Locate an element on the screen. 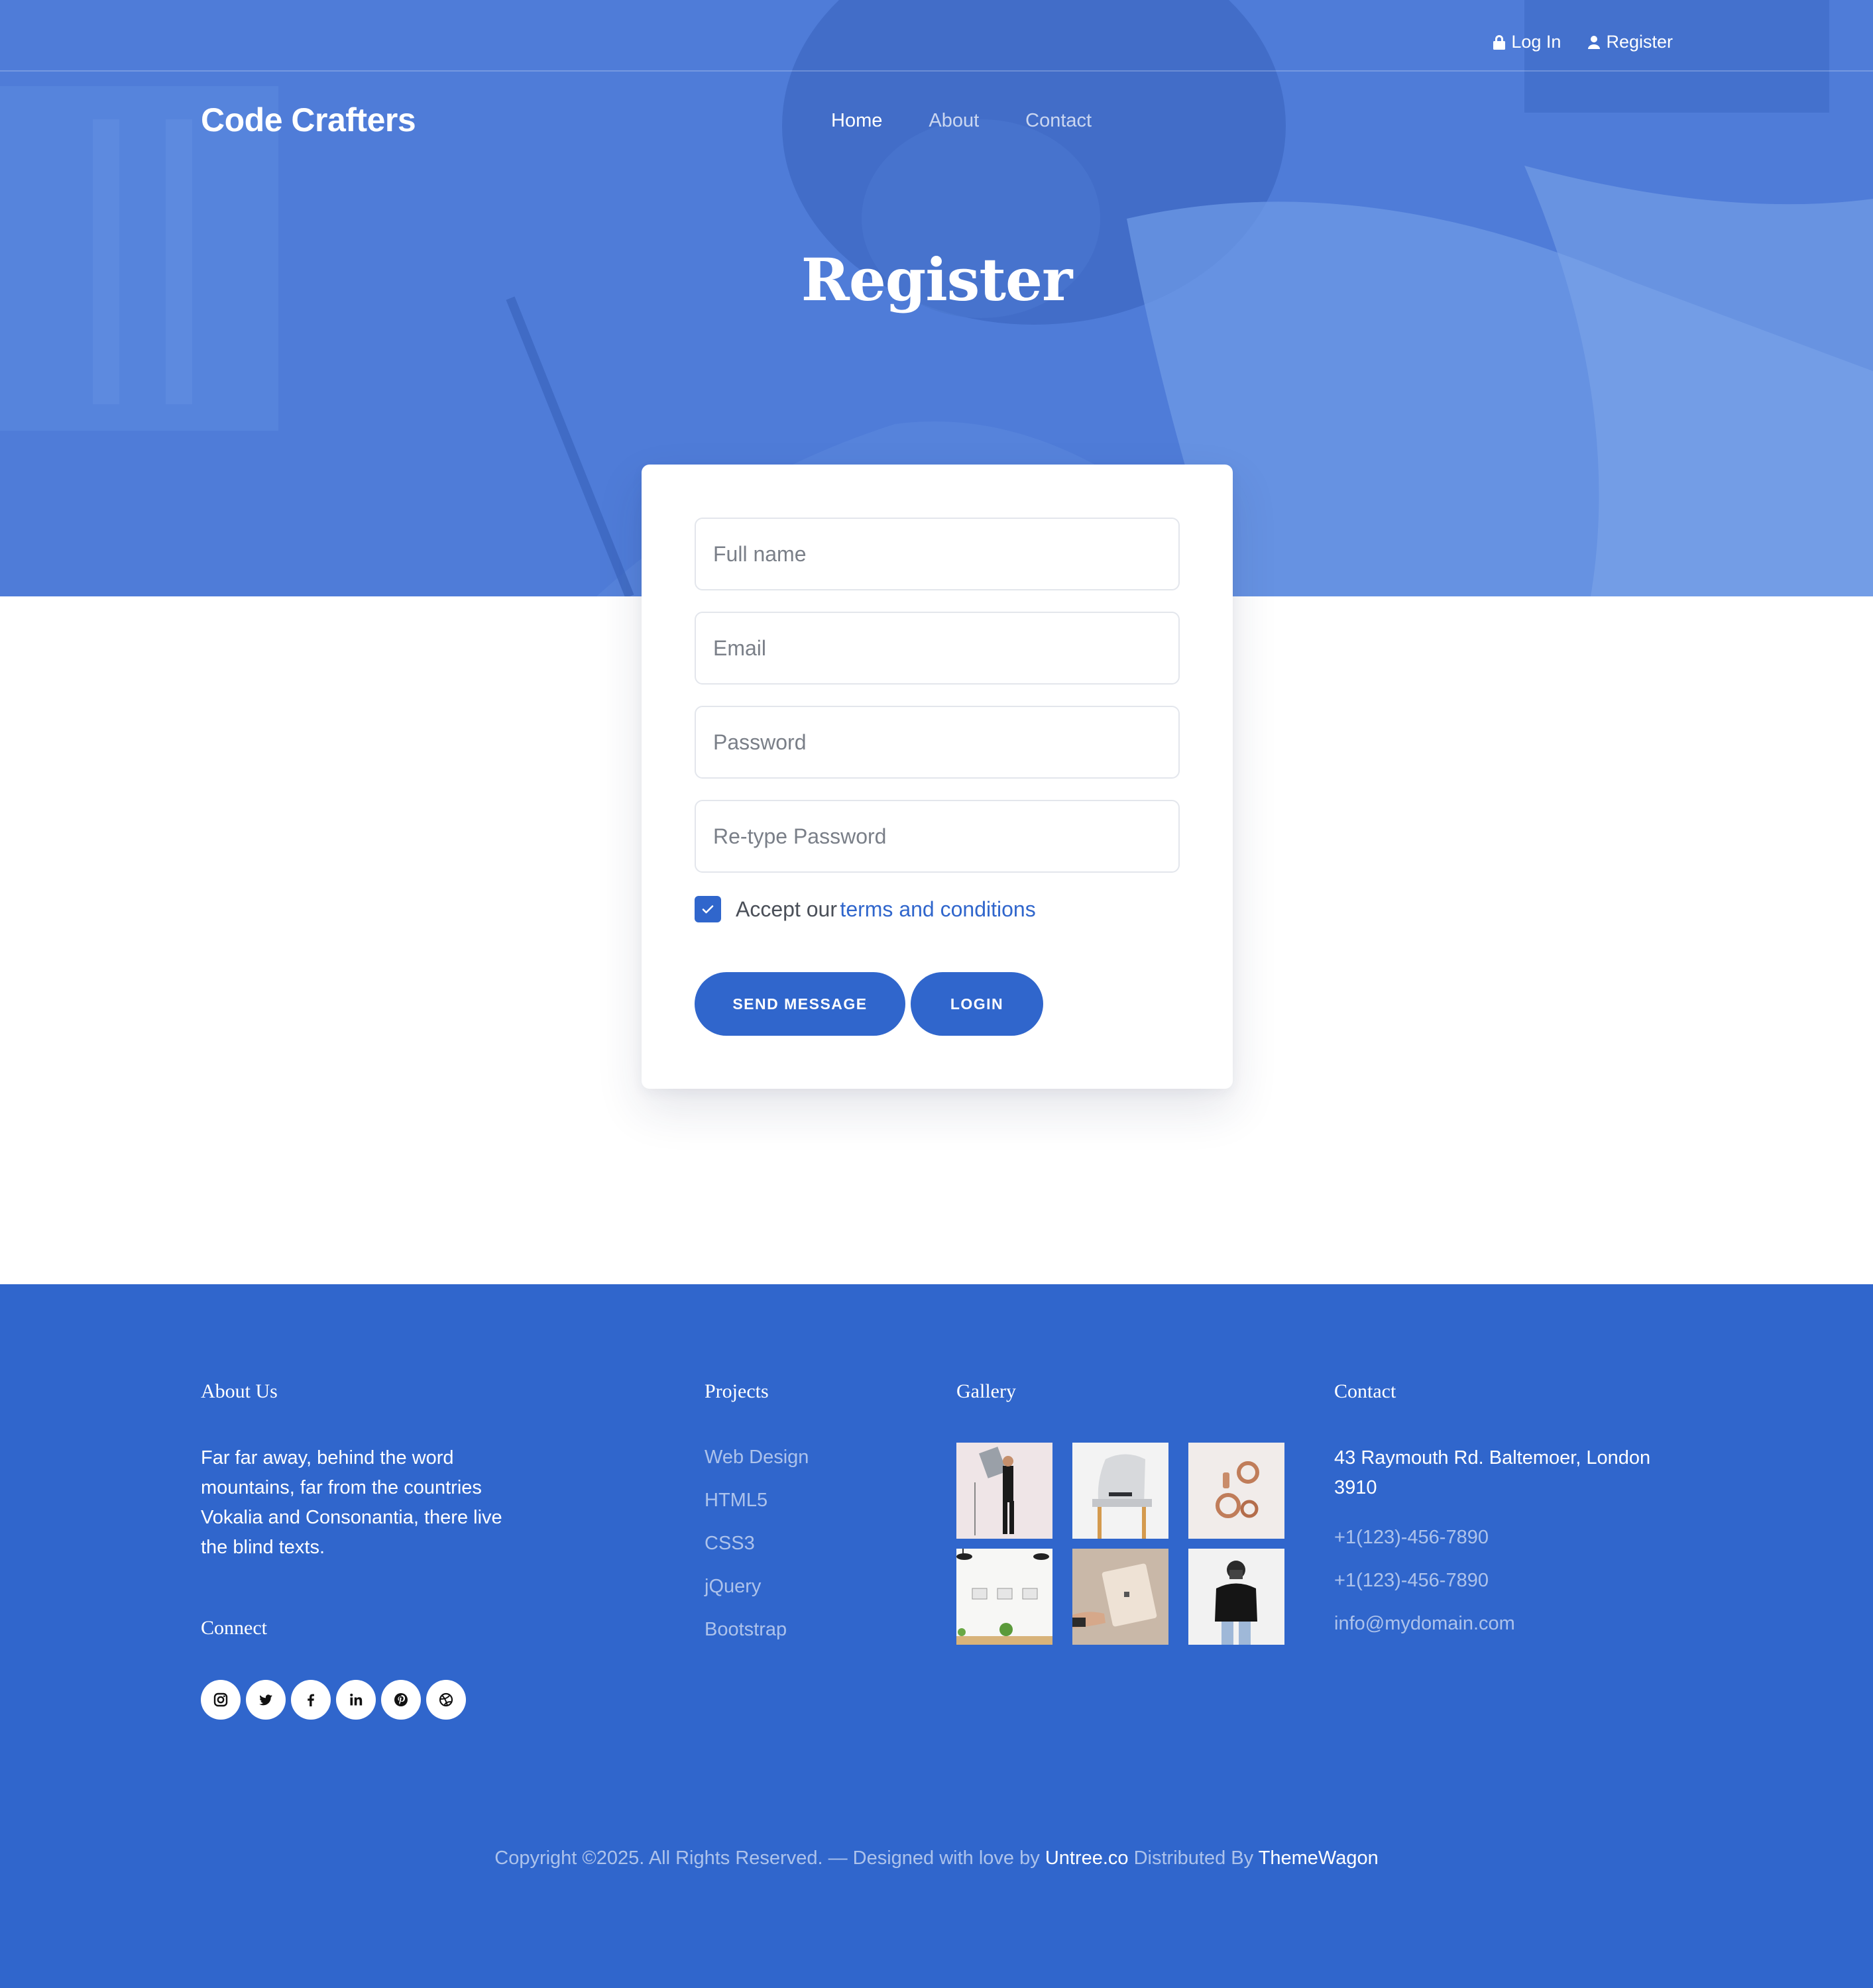  brand-logo: Code Crafters is located at coordinates (308, 120).